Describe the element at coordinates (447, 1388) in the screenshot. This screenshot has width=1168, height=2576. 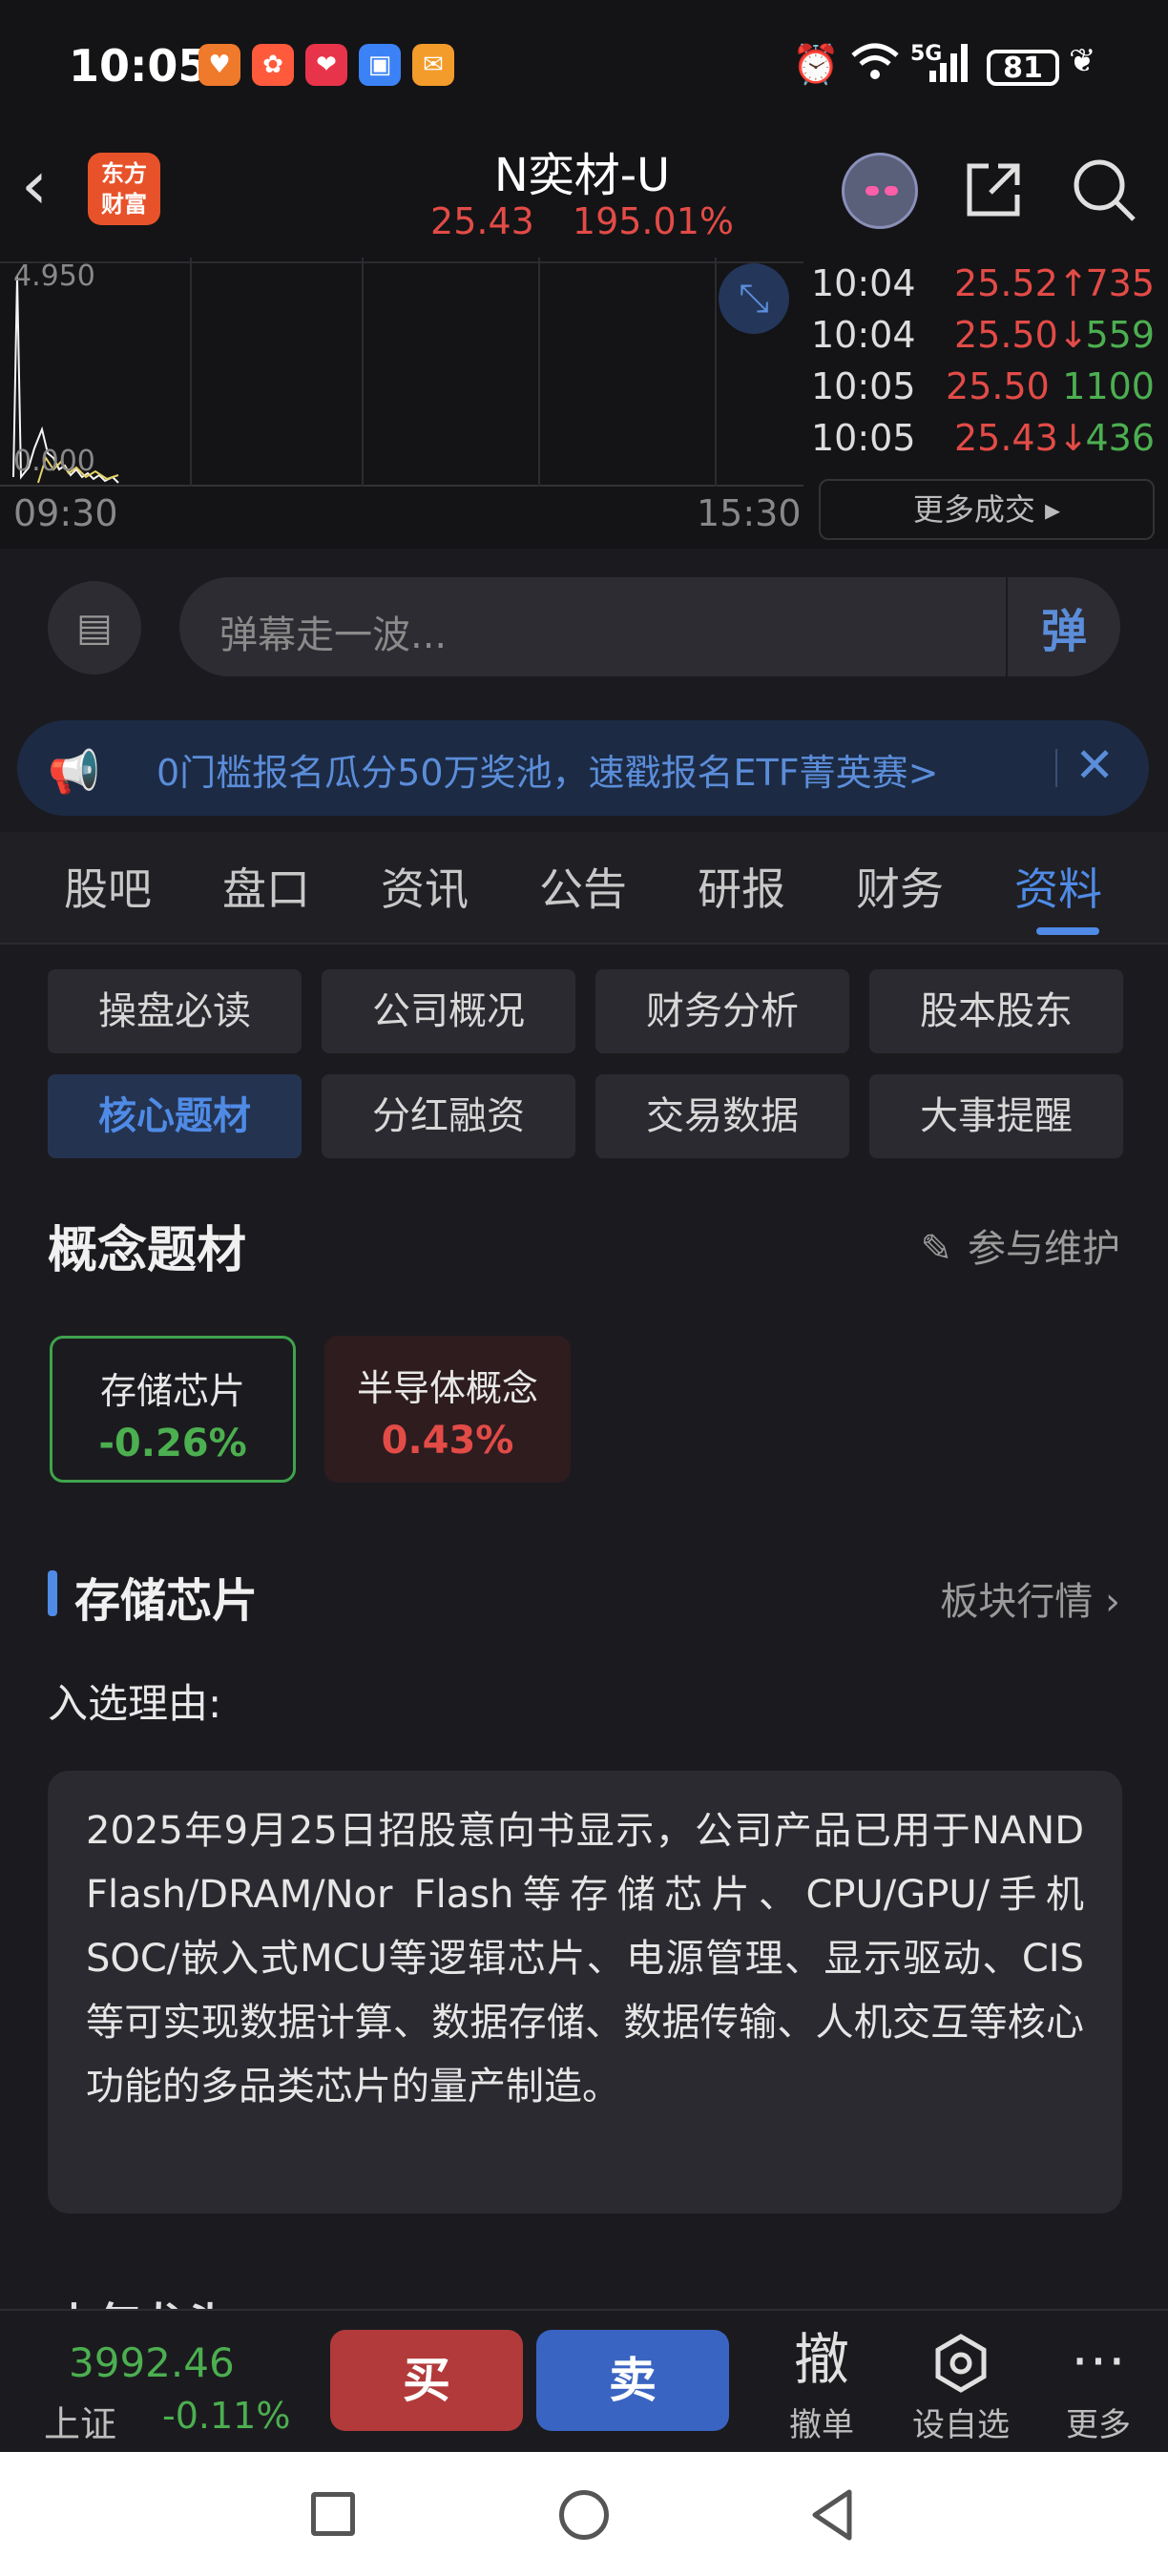
I see `concept-name: 半导体概念` at that location.